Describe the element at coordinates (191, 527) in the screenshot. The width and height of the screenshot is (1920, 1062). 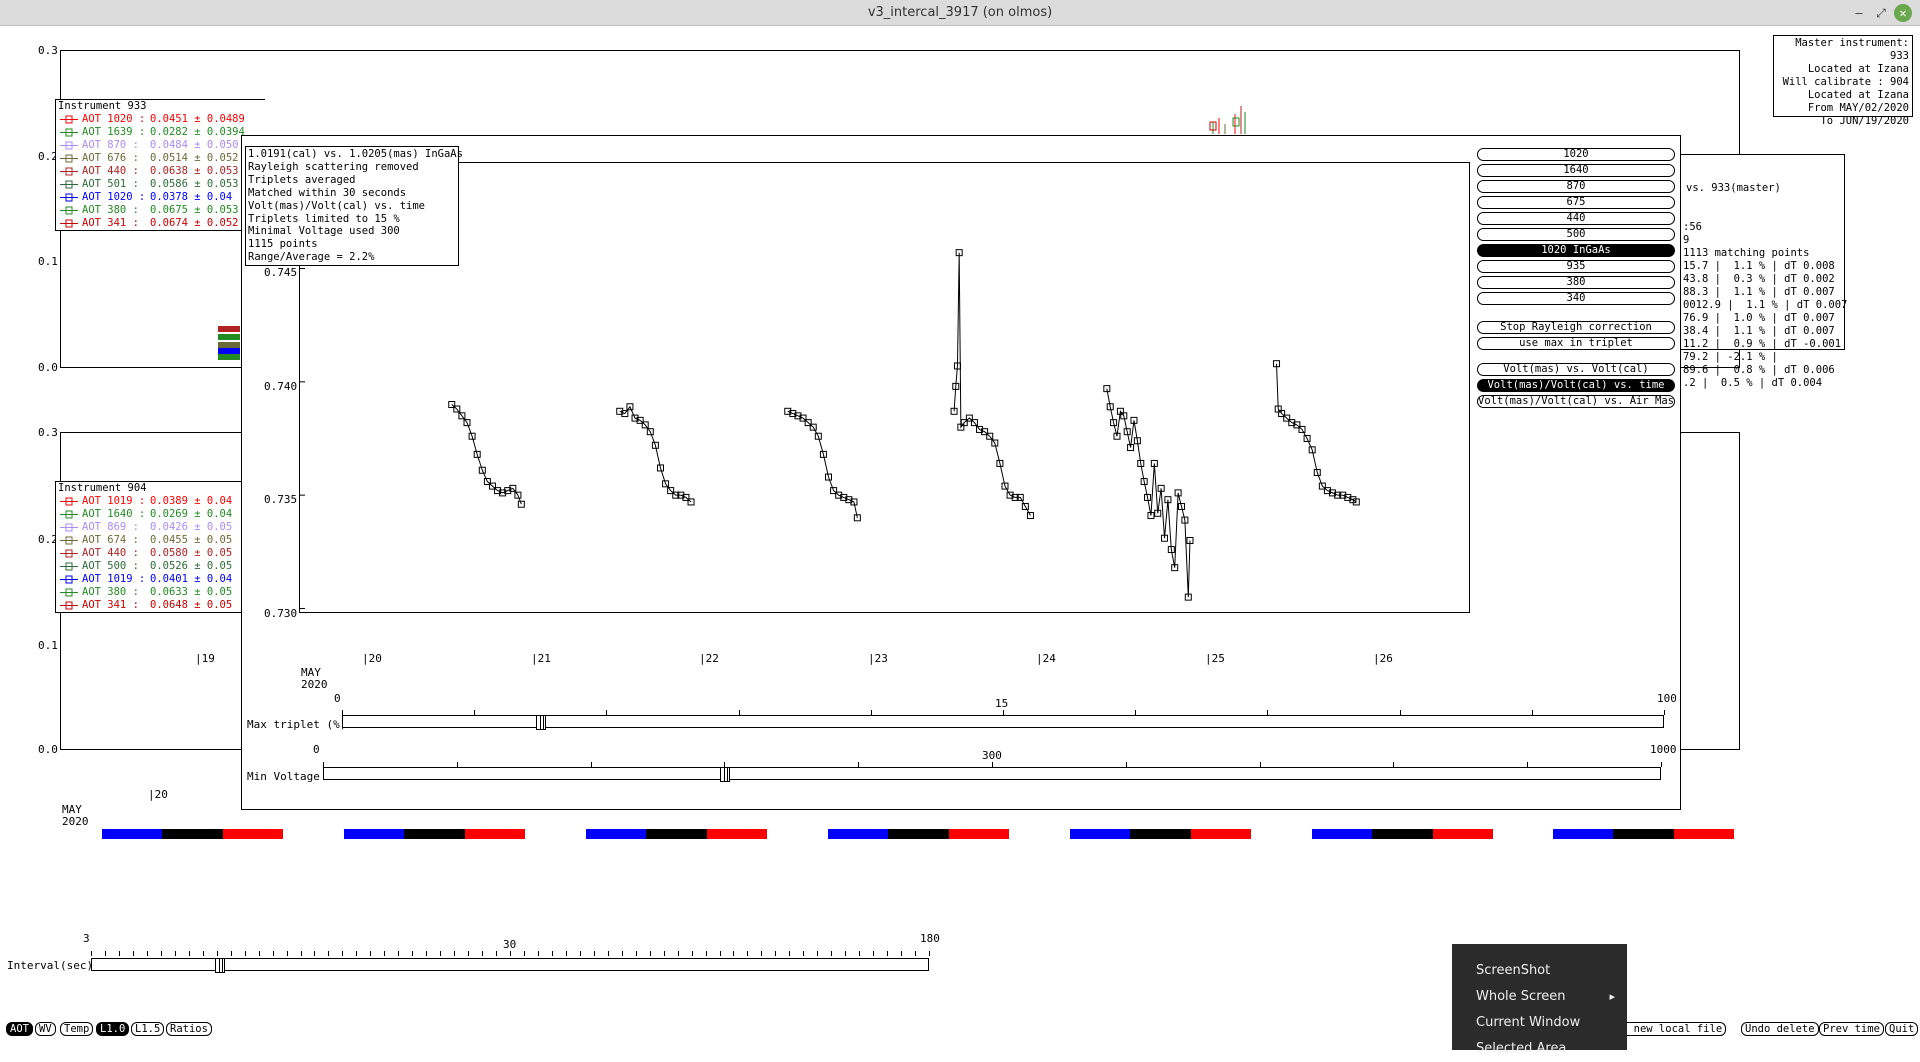
I see `legend-value: 0.0426 ± 0.05` at that location.